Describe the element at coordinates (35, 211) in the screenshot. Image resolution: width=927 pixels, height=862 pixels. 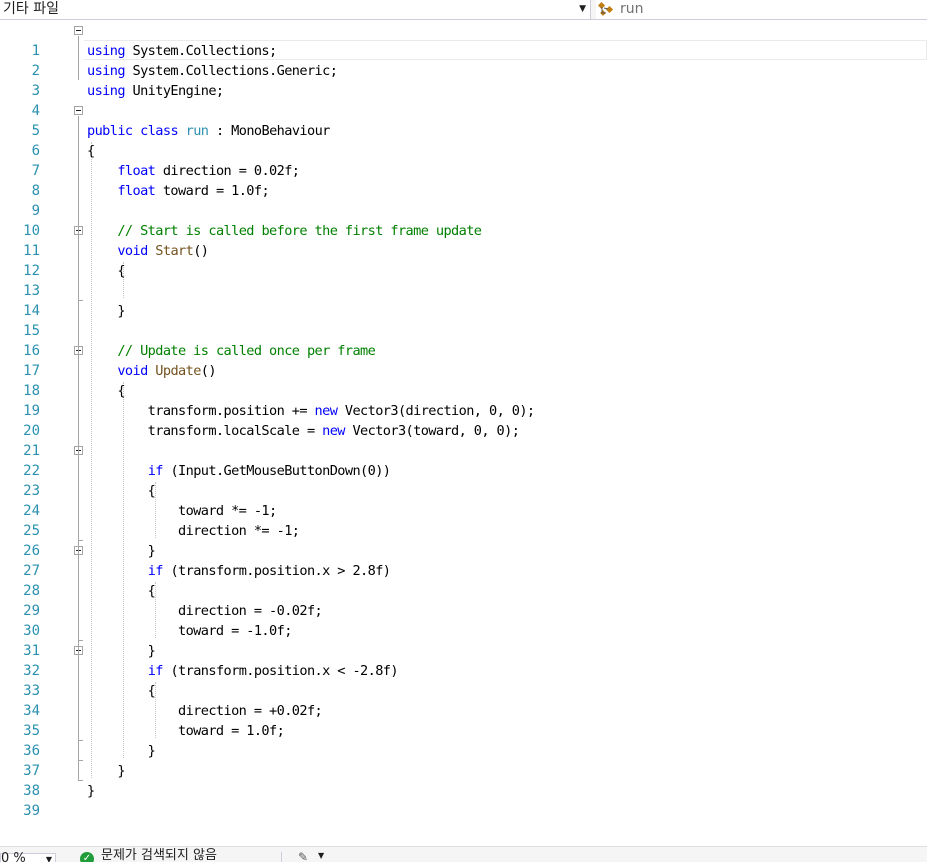
I see `line-number: 9` at that location.